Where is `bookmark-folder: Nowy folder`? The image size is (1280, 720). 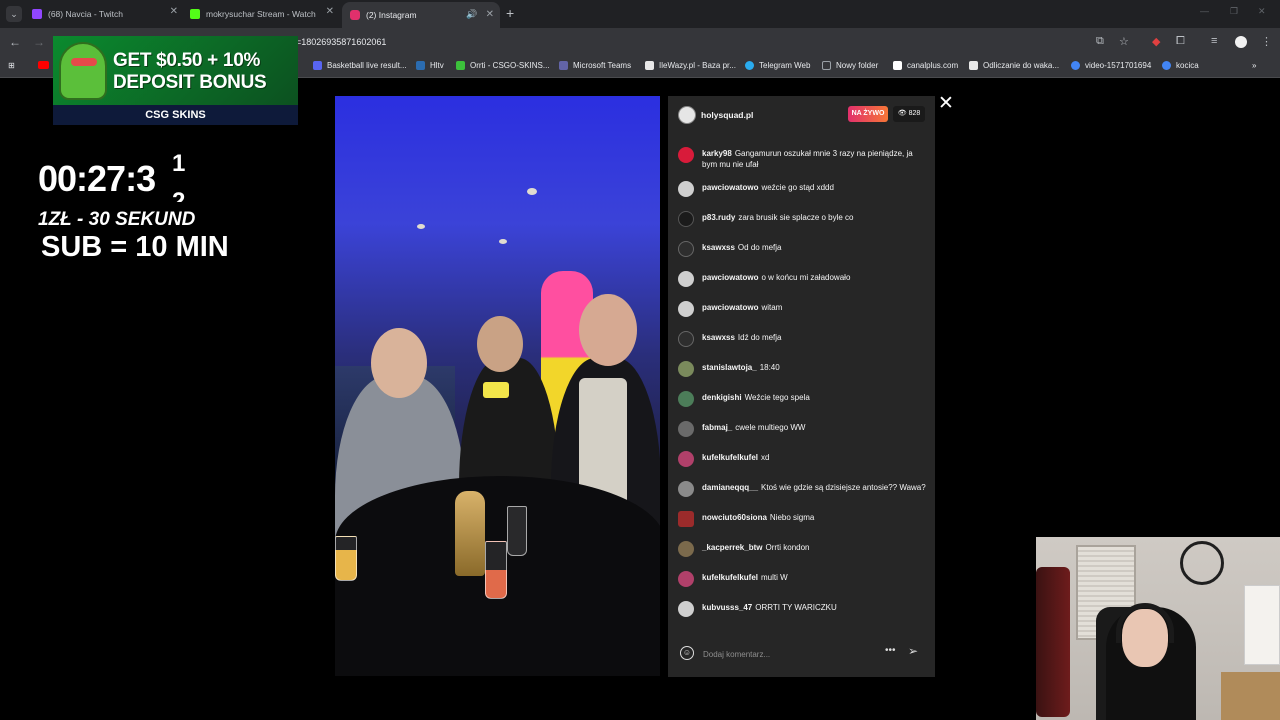 bookmark-folder: Nowy folder is located at coordinates (850, 65).